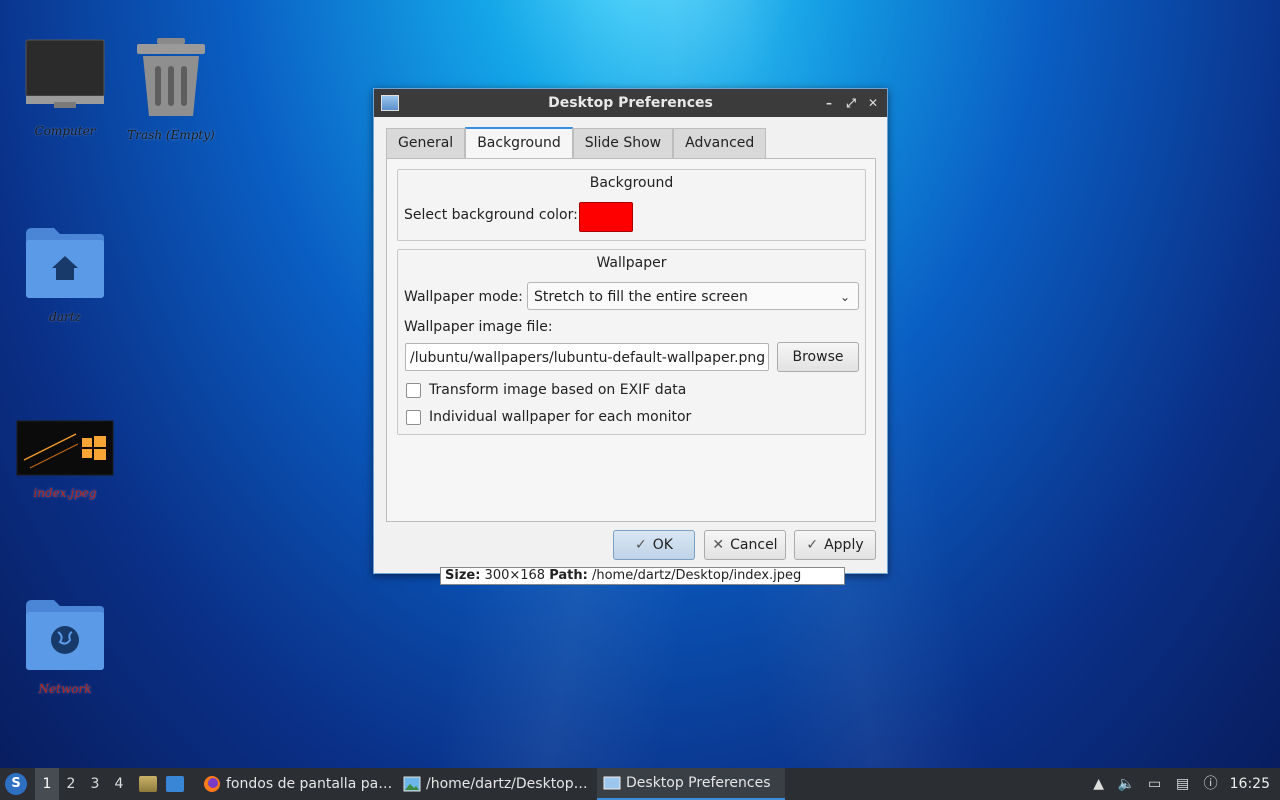  What do you see at coordinates (568, 575) in the screenshot?
I see `tooltip-path-key: Path:` at bounding box center [568, 575].